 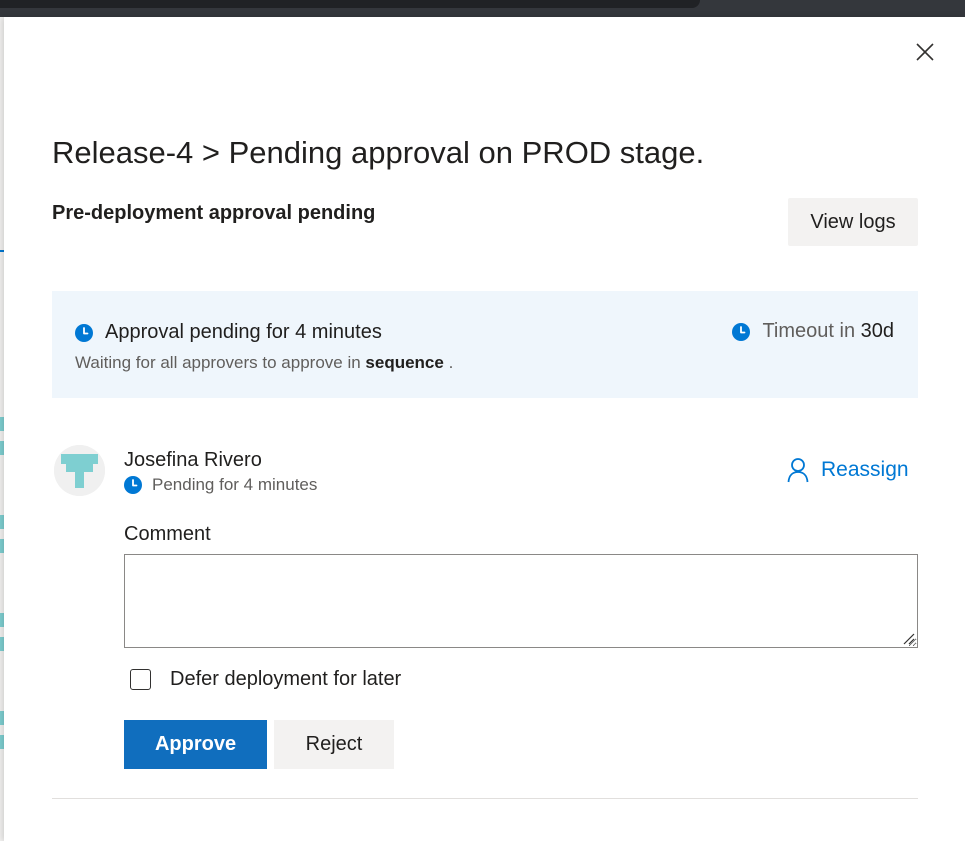 I want to click on approve-button: Approve, so click(x=195, y=744).